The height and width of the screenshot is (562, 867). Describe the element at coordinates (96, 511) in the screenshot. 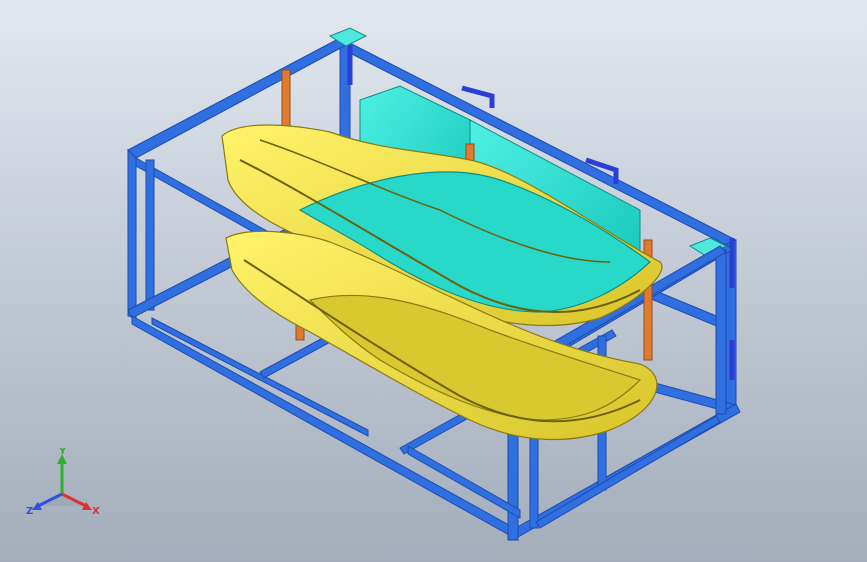

I see `triad-x-label: X` at that location.